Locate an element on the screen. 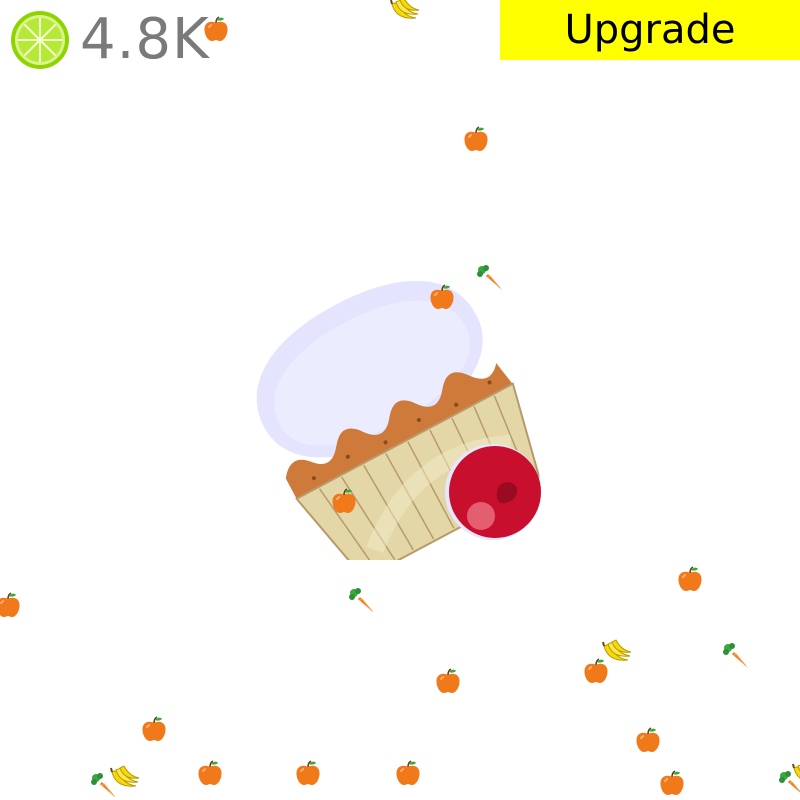  lime-slice-icon is located at coordinates (40, 40).